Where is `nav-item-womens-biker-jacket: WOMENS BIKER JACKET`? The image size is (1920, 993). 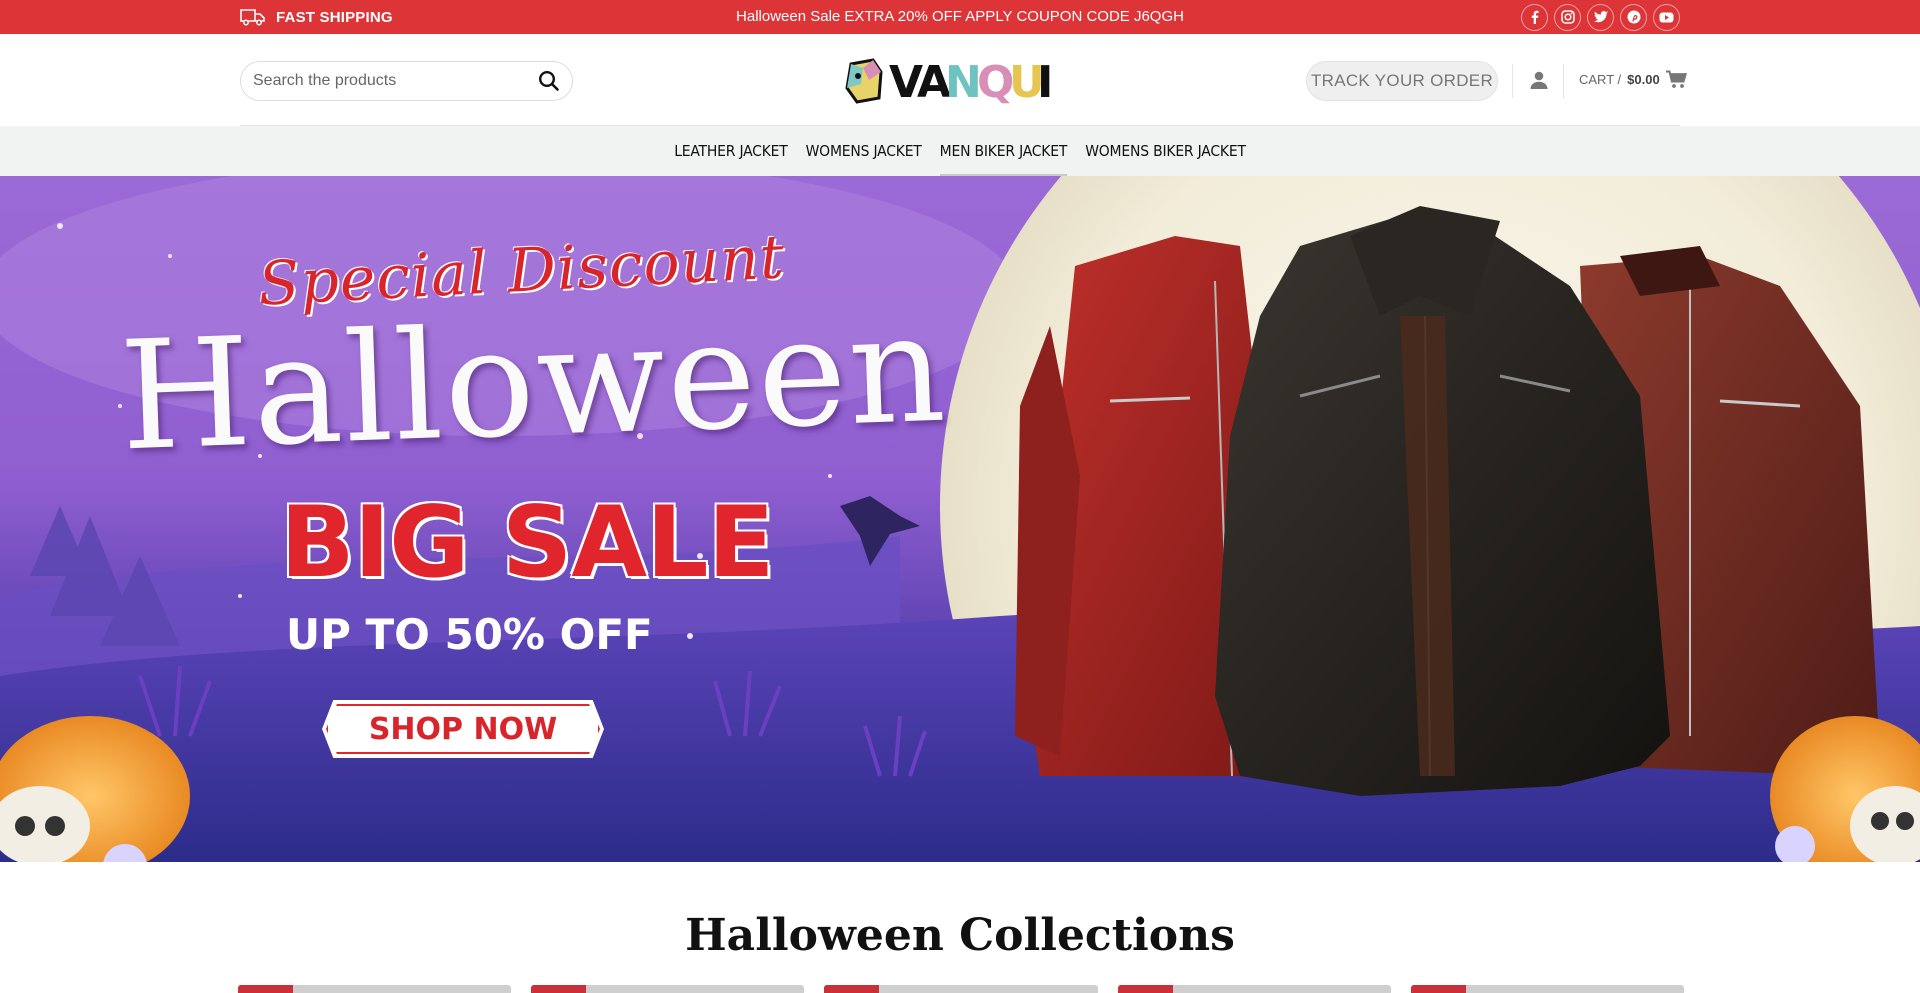
nav-item-womens-biker-jacket: WOMENS BIKER JACKET is located at coordinates (1165, 151).